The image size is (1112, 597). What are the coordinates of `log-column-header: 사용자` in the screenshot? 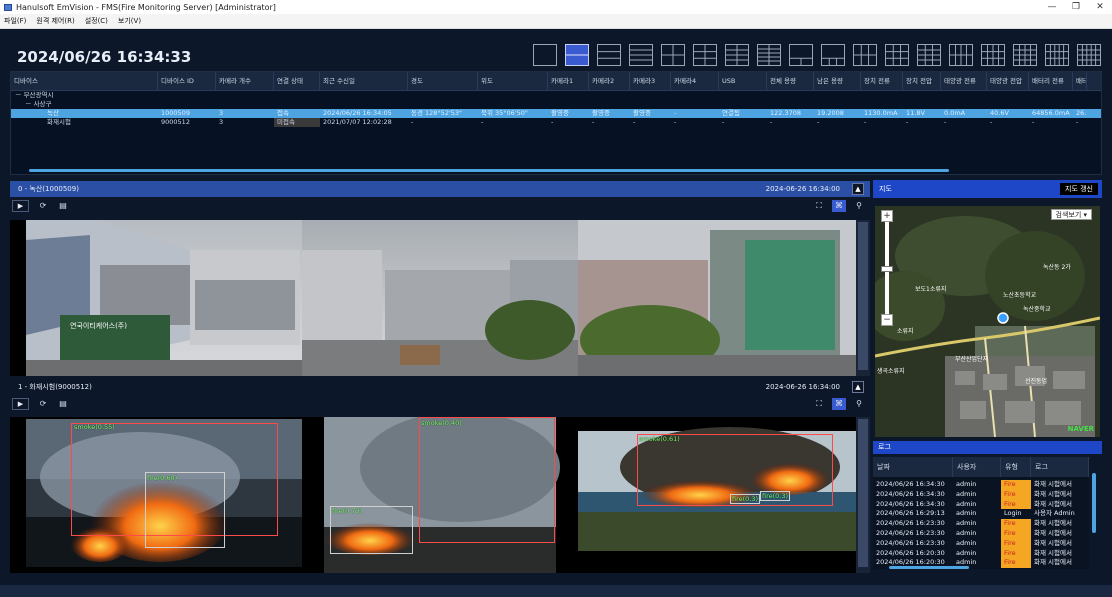 It's located at (977, 467).